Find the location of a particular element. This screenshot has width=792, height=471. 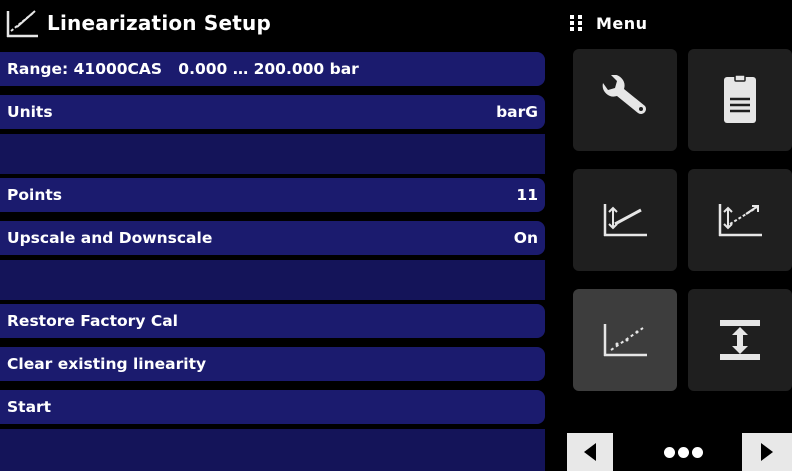

title-bar: Linearization Setup is located at coordinates (272, 23).